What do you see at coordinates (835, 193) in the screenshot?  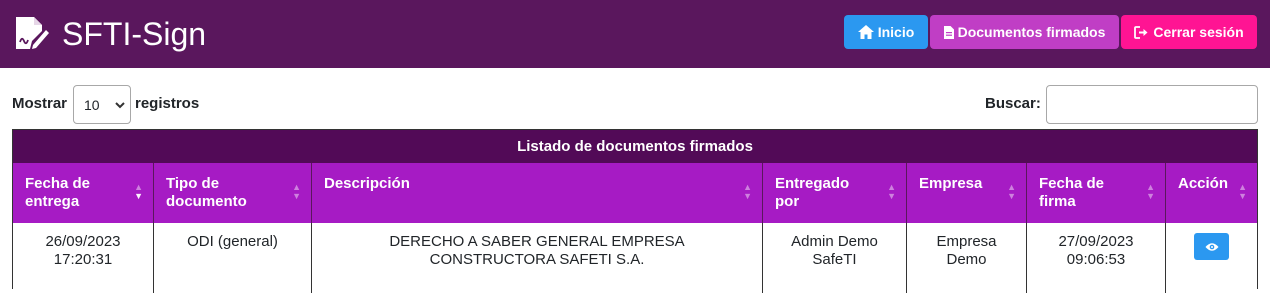 I see `column-header-entregado-por: Entregado por ▲ ▼` at bounding box center [835, 193].